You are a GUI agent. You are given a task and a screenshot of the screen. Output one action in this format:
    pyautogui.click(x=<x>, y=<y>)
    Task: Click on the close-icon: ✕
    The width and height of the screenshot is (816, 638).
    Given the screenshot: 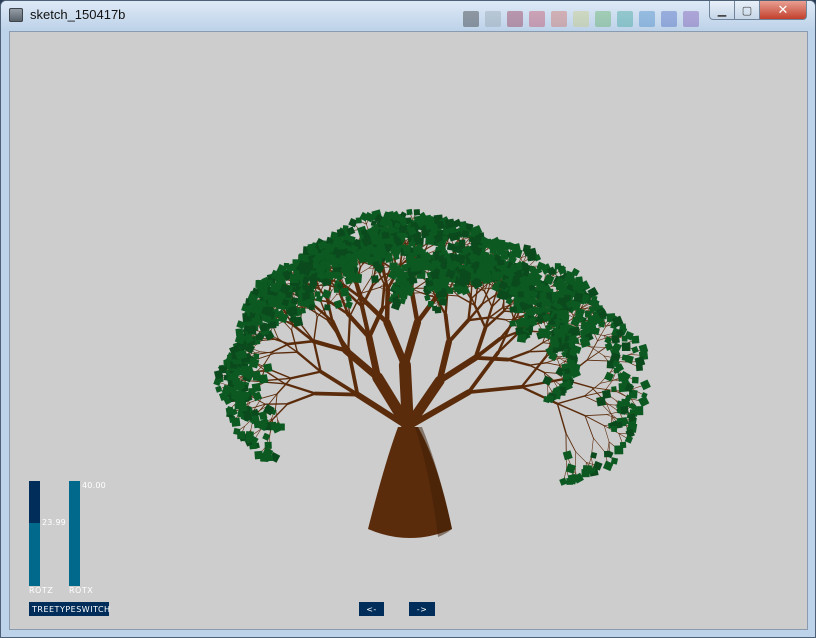 What is the action you would take?
    pyautogui.click(x=783, y=10)
    